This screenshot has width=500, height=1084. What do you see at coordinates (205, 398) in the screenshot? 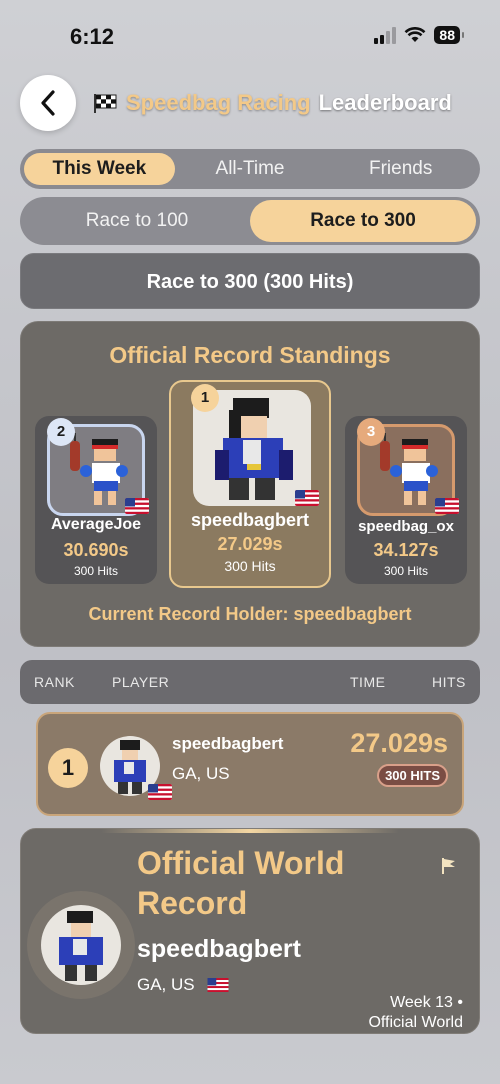
I see `rank-badge: 1` at bounding box center [205, 398].